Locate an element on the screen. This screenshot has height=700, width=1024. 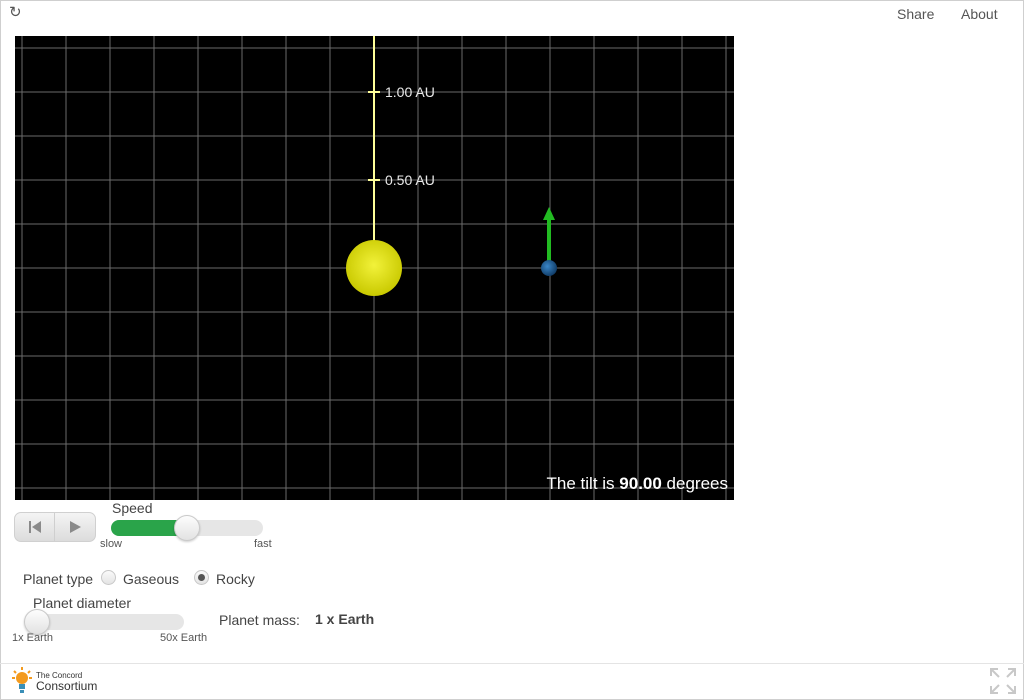
speed-slider-thumb is located at coordinates (187, 528).